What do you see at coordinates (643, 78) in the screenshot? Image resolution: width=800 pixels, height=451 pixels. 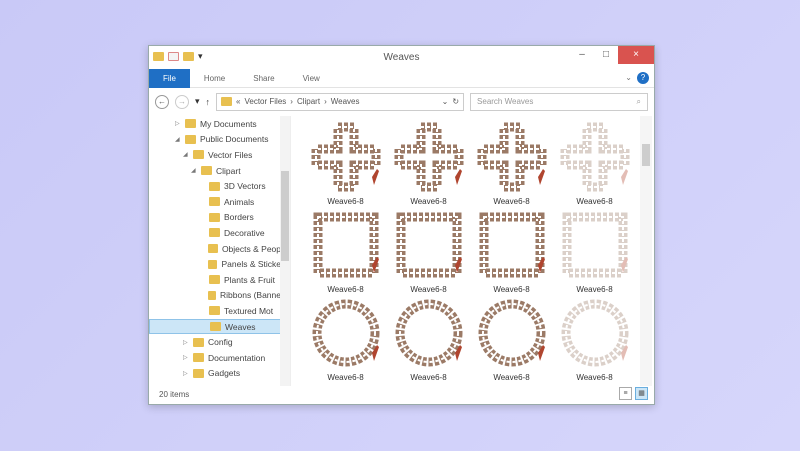 I see `help-icon: ?` at bounding box center [643, 78].